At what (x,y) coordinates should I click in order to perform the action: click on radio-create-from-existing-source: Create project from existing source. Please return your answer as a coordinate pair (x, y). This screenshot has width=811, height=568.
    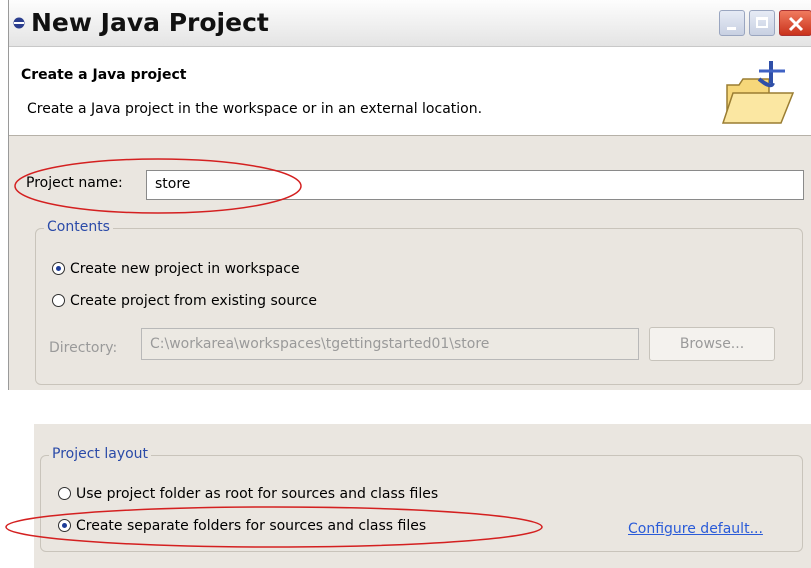
    Looking at the image, I should click on (184, 301).